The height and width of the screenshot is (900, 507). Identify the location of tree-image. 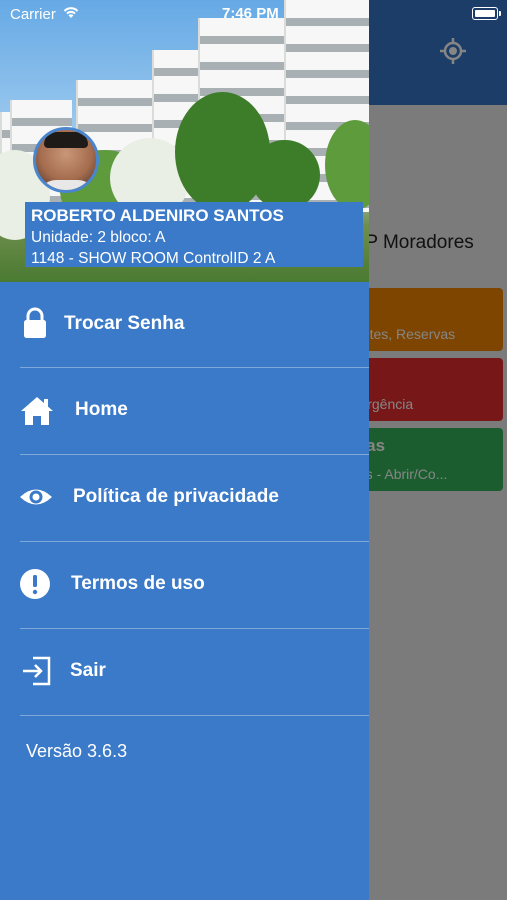
(285, 175).